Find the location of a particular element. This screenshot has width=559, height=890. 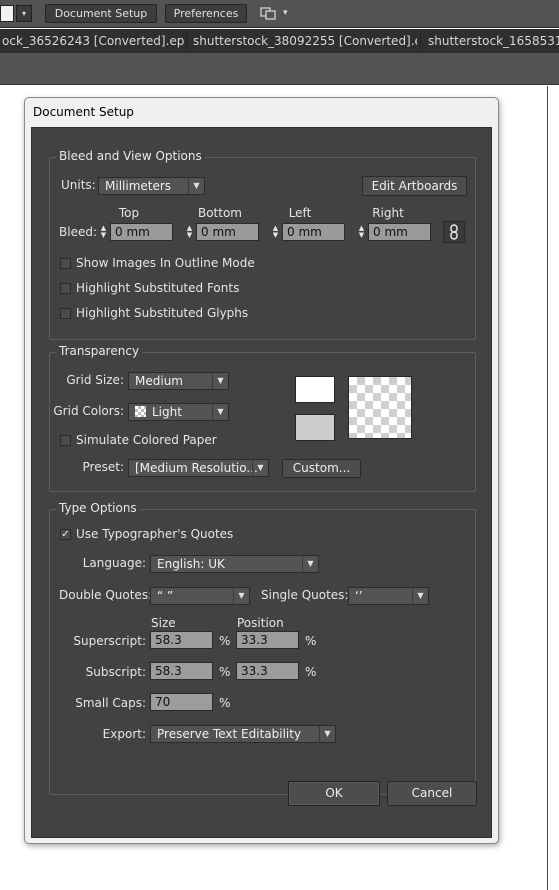

checkbox-label: Highlight Substituted Fonts is located at coordinates (158, 288).